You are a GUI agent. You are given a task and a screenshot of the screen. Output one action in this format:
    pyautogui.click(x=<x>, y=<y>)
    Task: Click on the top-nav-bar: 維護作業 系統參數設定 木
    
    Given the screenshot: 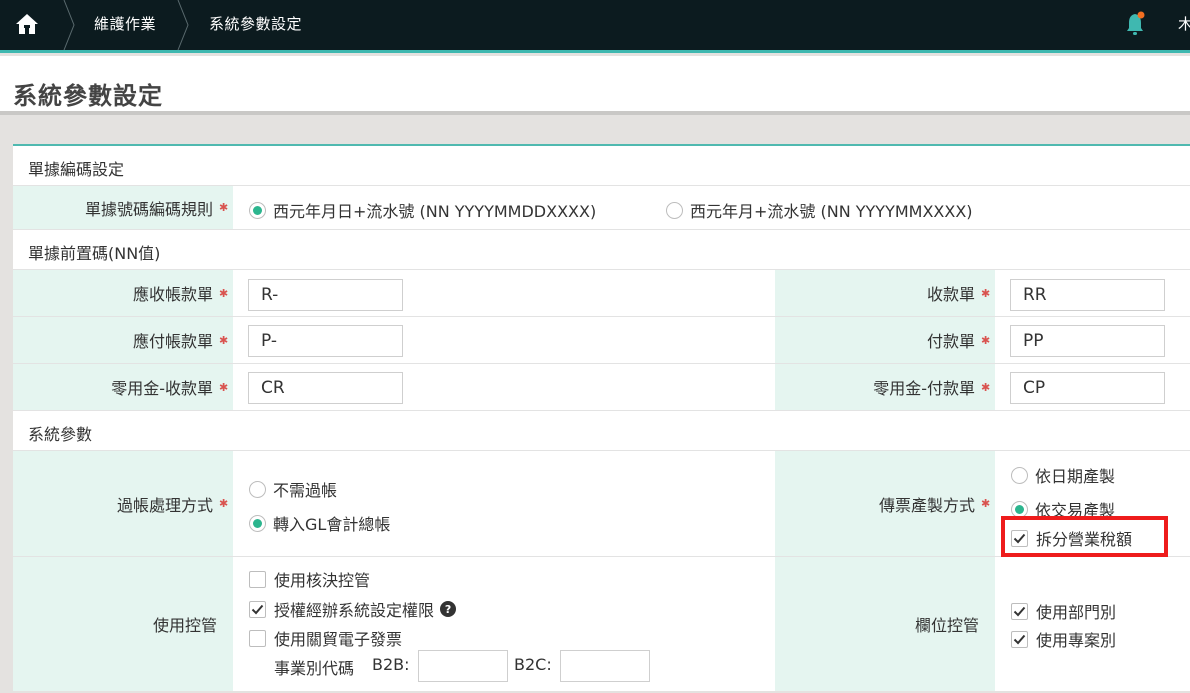 What is the action you would take?
    pyautogui.click(x=595, y=26)
    